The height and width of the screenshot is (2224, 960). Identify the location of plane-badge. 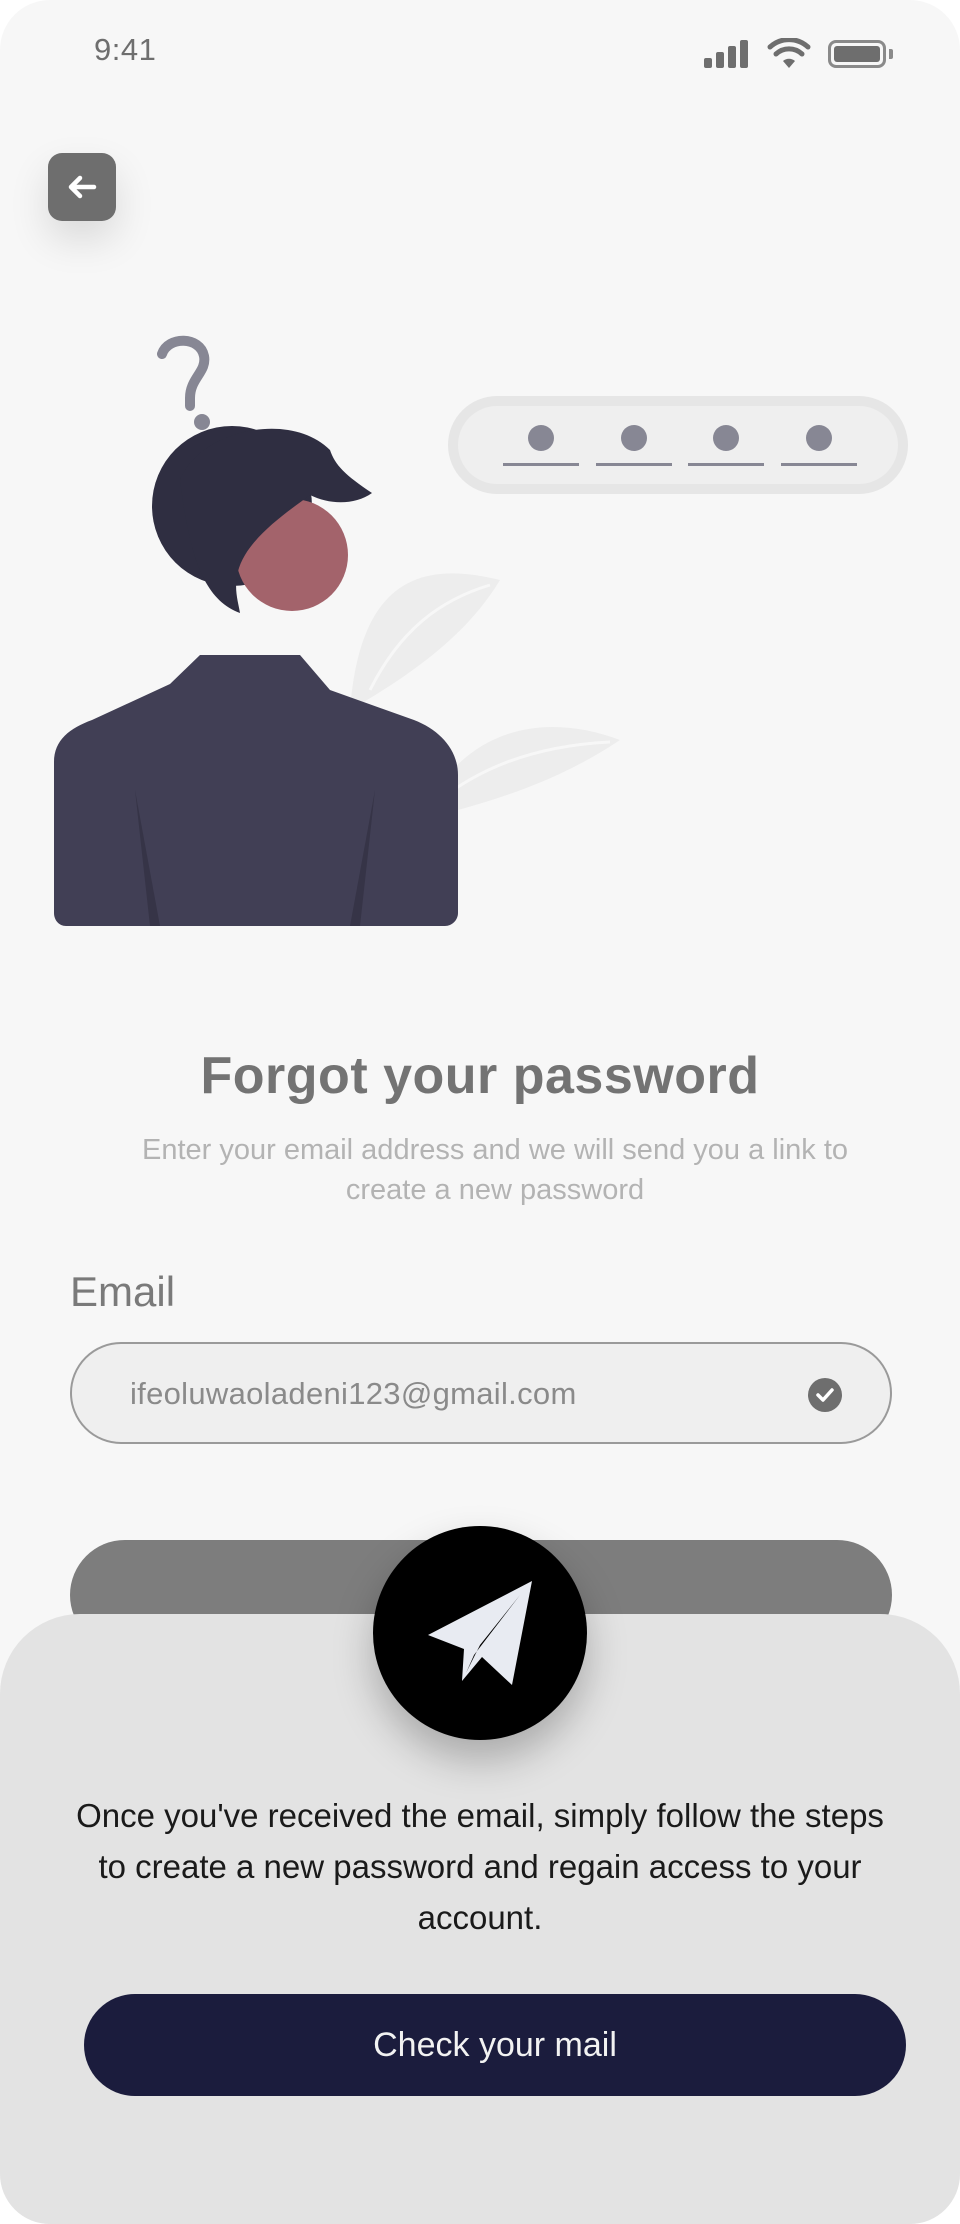
(480, 1633).